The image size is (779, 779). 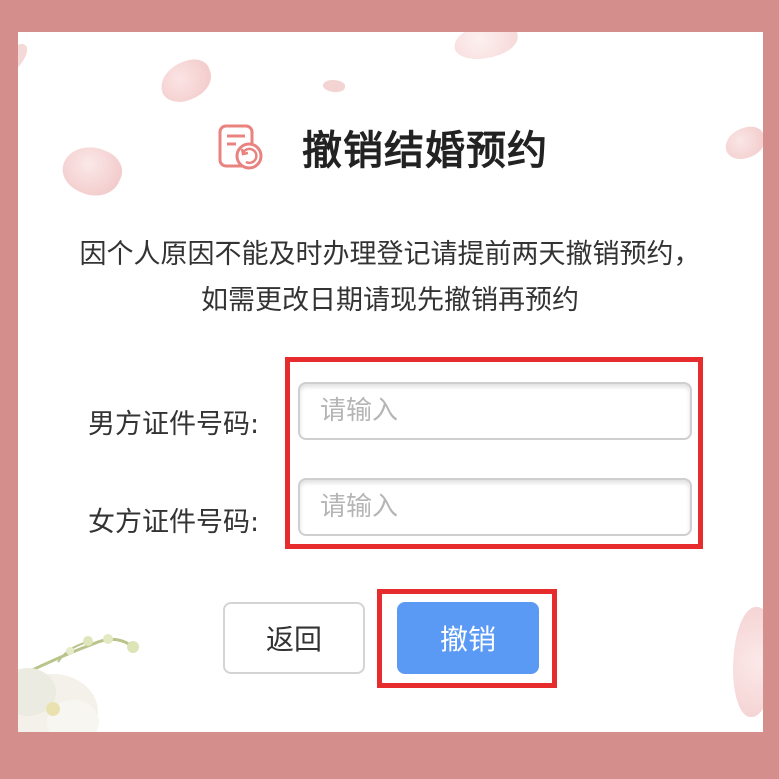 I want to click on inputs-highlight-box, so click(x=494, y=453).